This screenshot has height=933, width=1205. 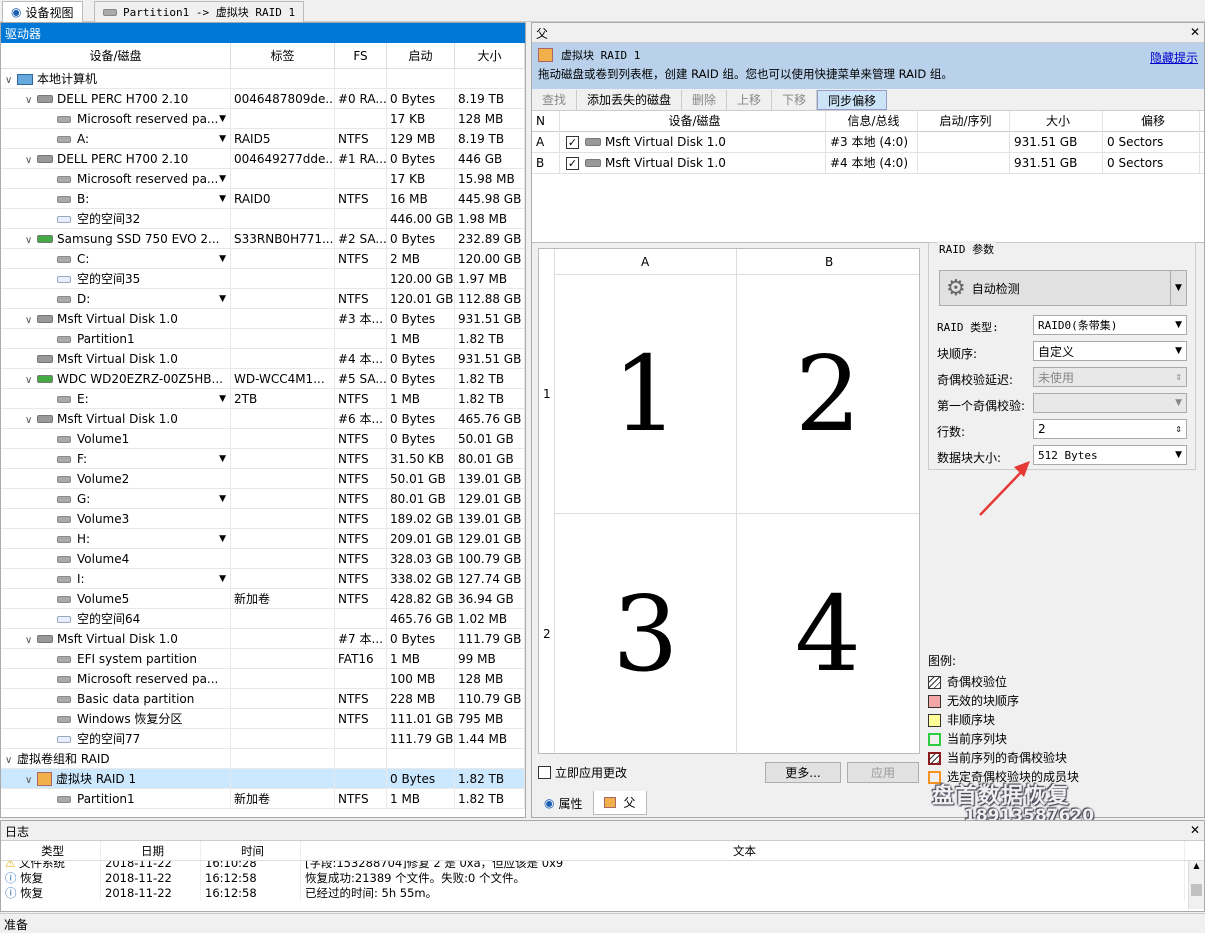 What do you see at coordinates (546, 121) in the screenshot?
I see `col-n: N` at bounding box center [546, 121].